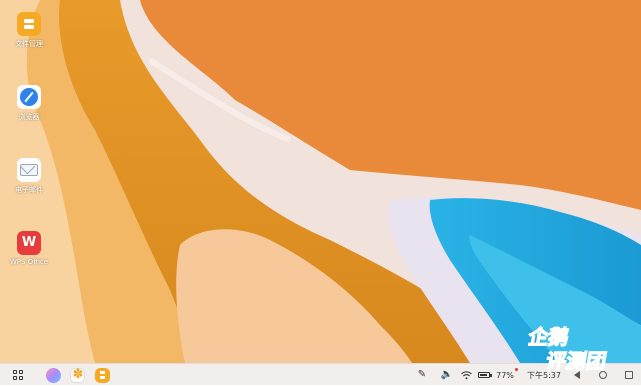  I want to click on desktop-icon-mail: 电子邮件, so click(29, 176).